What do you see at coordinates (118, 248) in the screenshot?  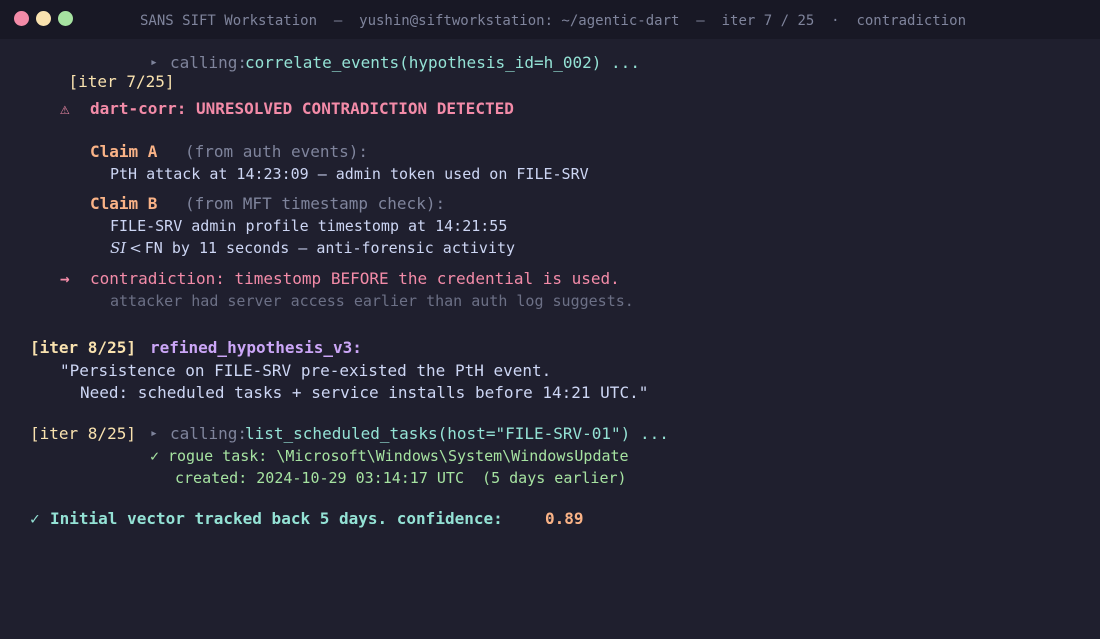 I see `si-symbol: SI` at bounding box center [118, 248].